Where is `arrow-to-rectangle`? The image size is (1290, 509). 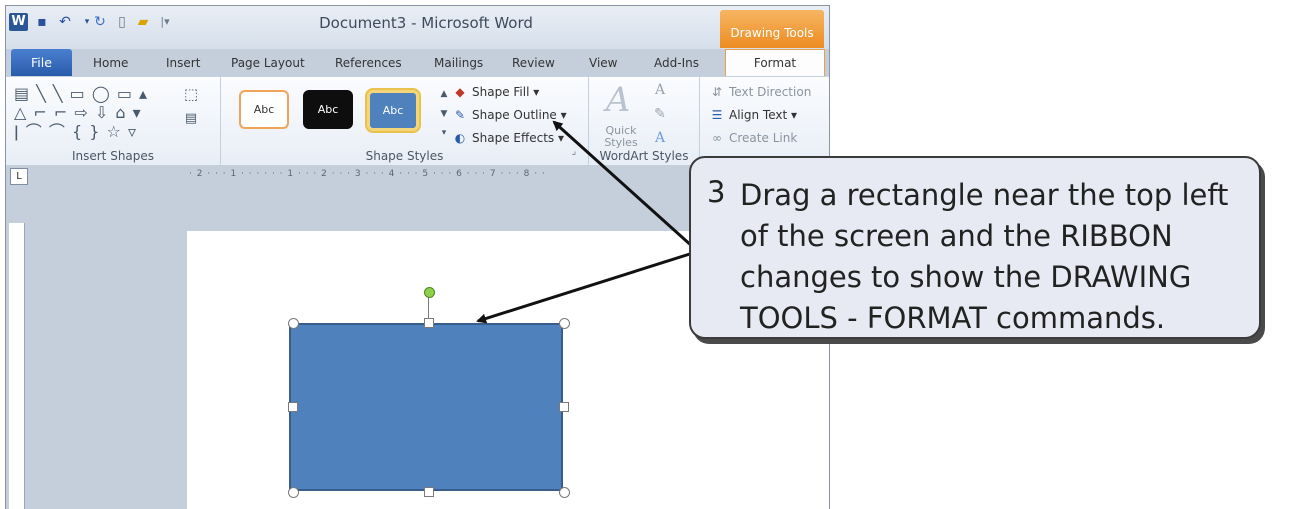
arrow-to-rectangle is located at coordinates (585, 287).